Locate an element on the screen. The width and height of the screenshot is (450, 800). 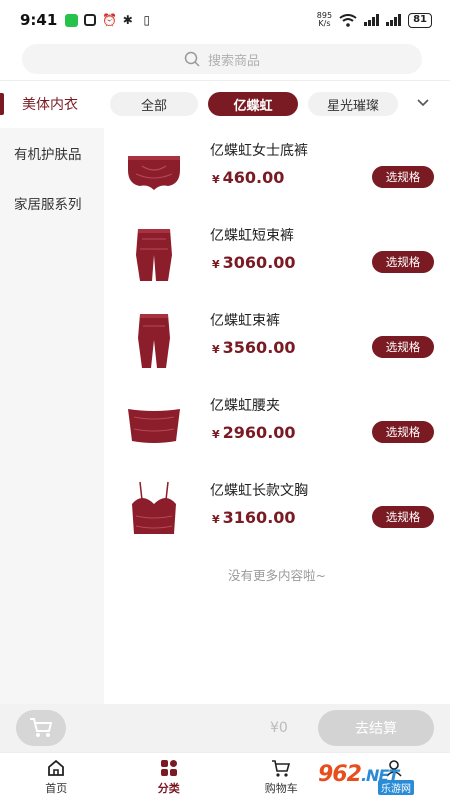
wifi-icon is located at coordinates (348, 20).